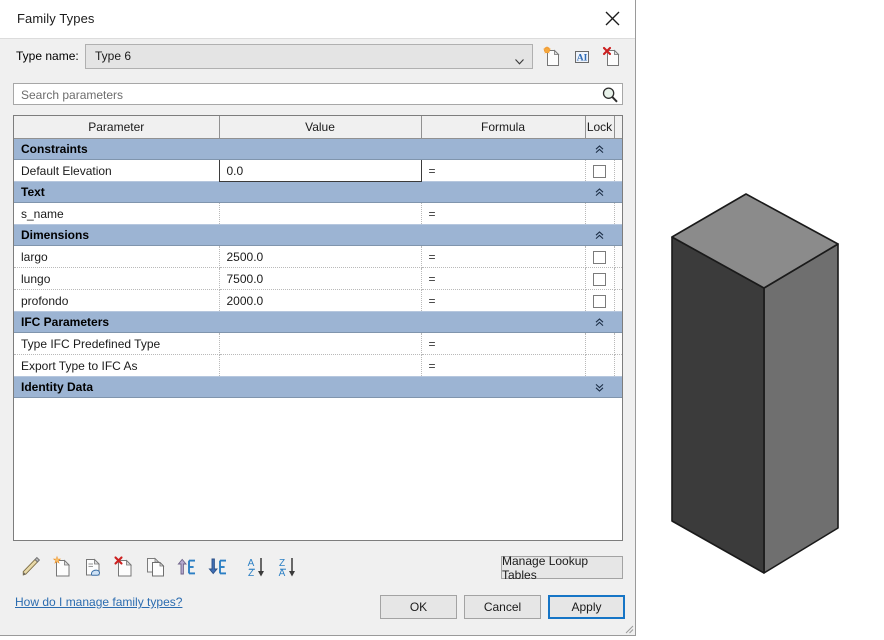  I want to click on table-row: Type IFC Predefined Type =, so click(318, 343).